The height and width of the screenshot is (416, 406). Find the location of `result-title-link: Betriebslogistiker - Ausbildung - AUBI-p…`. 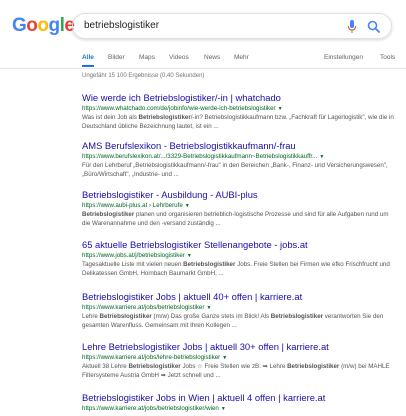

result-title-link: Betriebslogistiker - Ausbildung - AUBI-p… is located at coordinates (238, 195).